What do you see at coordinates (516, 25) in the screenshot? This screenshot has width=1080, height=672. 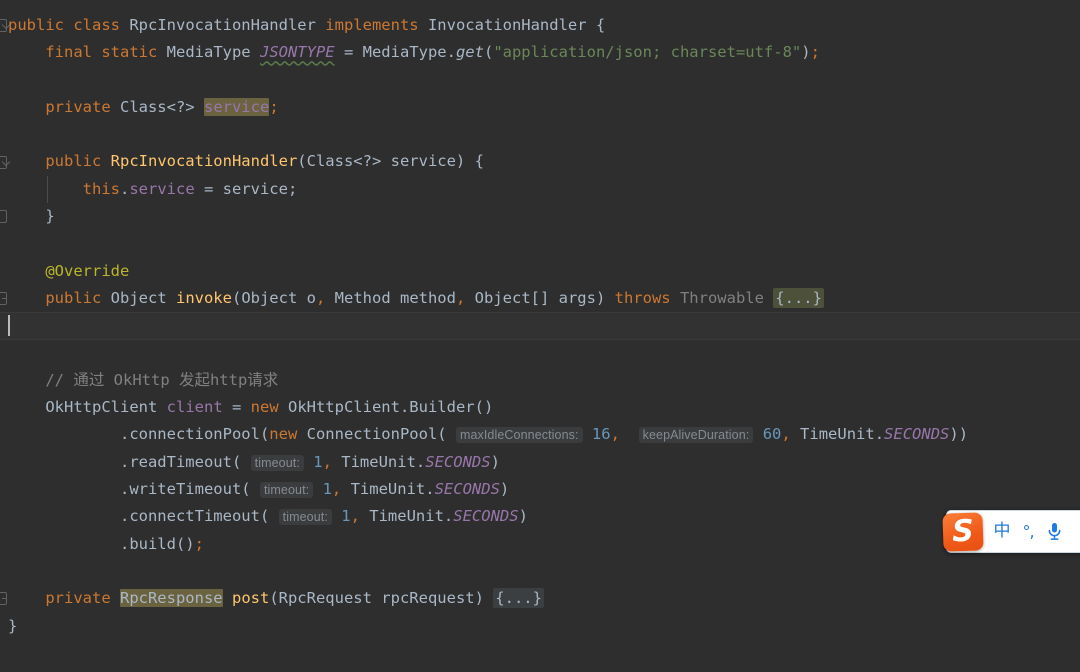 I see `code-token: InvocationHandler {` at bounding box center [516, 25].